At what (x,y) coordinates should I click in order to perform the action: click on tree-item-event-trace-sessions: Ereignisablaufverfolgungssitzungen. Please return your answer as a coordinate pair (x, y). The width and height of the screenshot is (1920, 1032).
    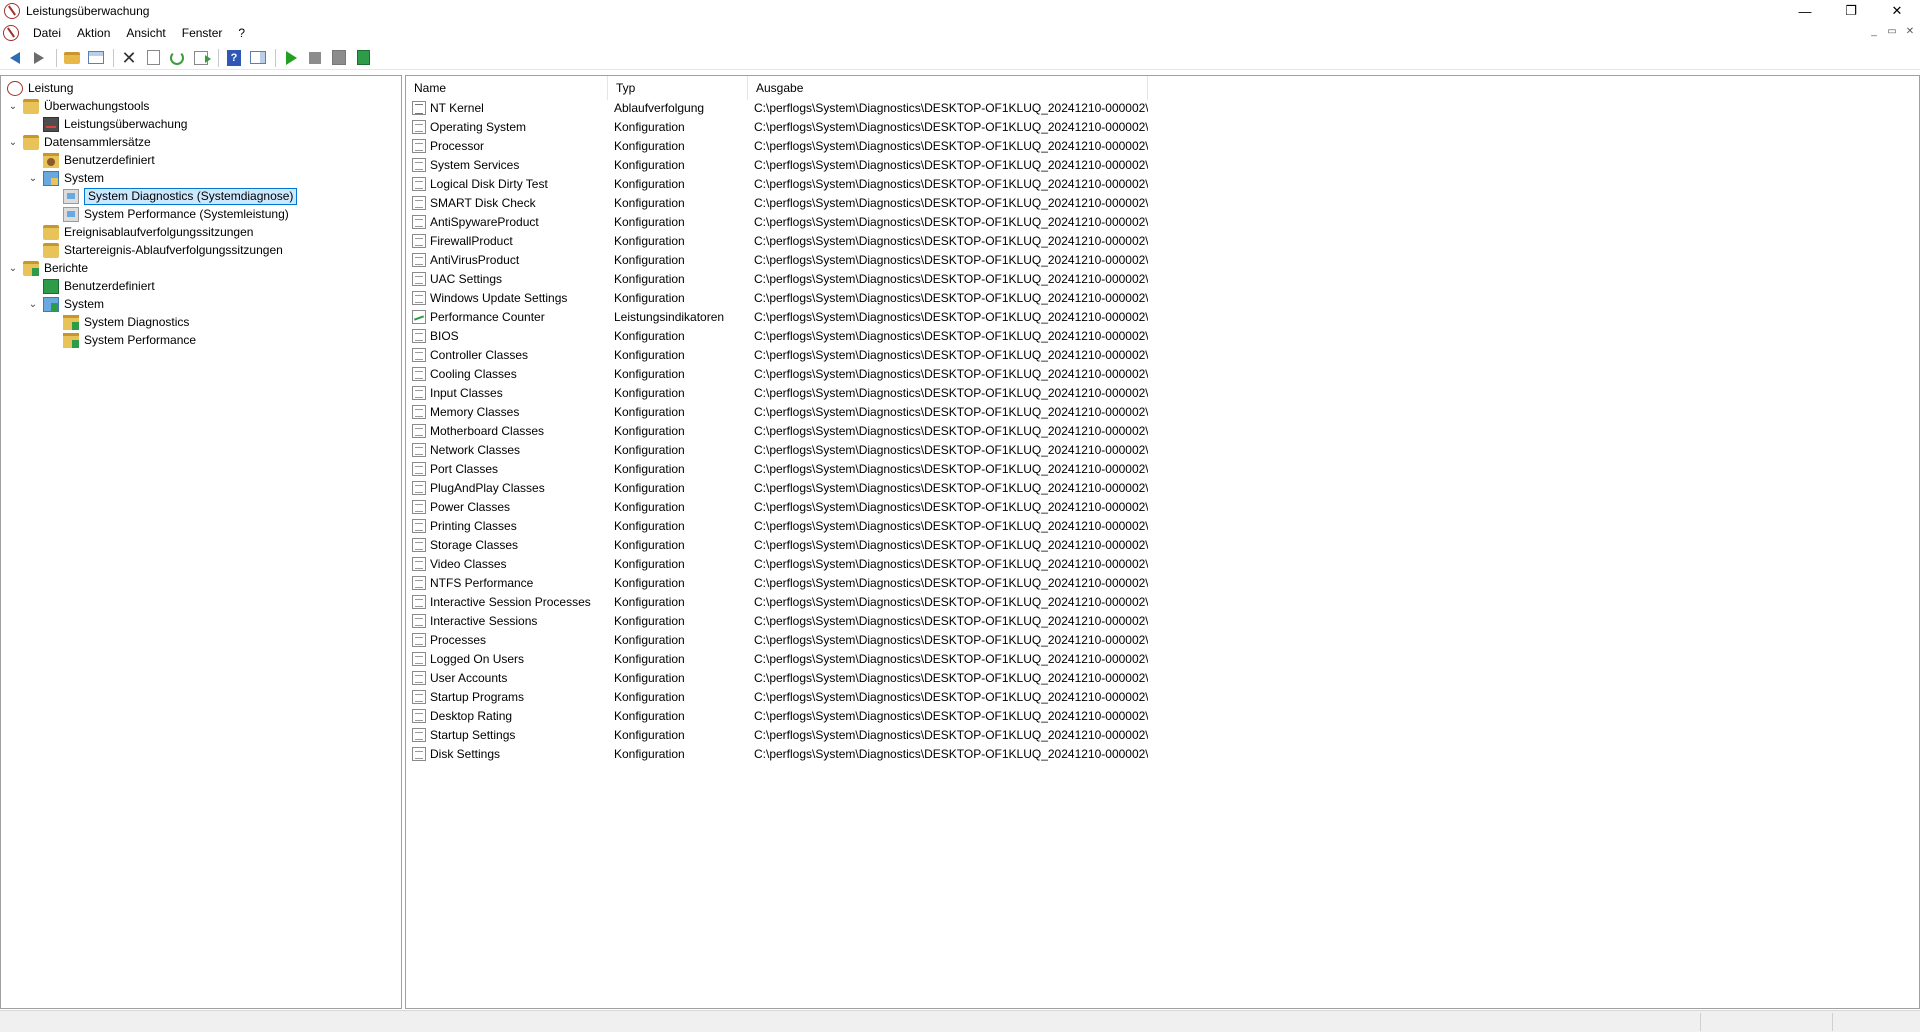
    Looking at the image, I should click on (148, 232).